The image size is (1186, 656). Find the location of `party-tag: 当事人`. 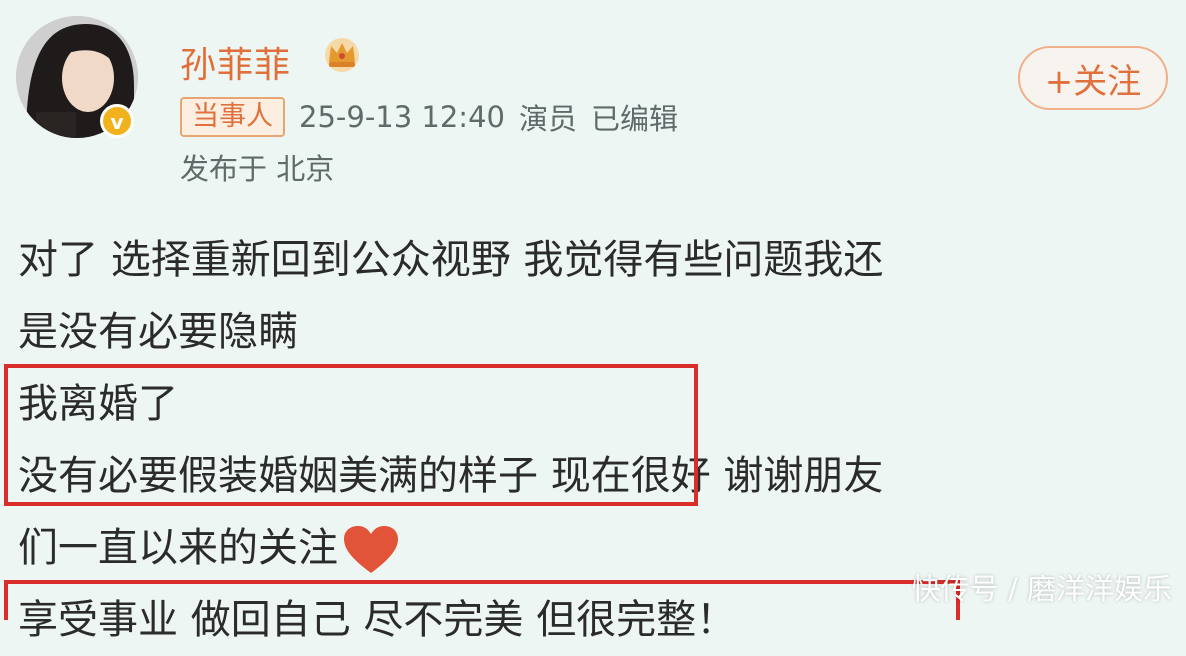

party-tag: 当事人 is located at coordinates (232, 117).